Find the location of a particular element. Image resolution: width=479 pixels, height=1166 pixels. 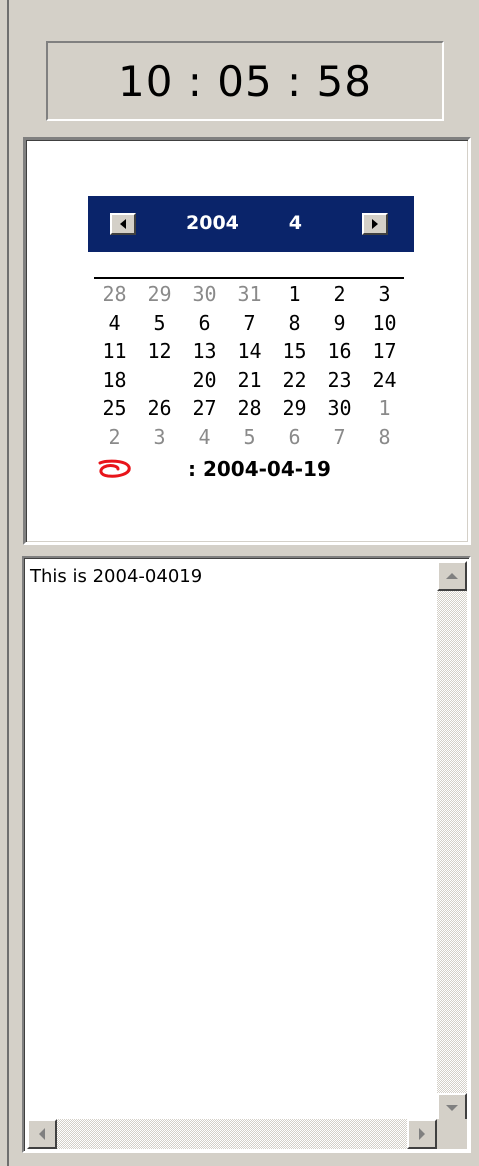

calendar-day: 14 is located at coordinates (249, 351).